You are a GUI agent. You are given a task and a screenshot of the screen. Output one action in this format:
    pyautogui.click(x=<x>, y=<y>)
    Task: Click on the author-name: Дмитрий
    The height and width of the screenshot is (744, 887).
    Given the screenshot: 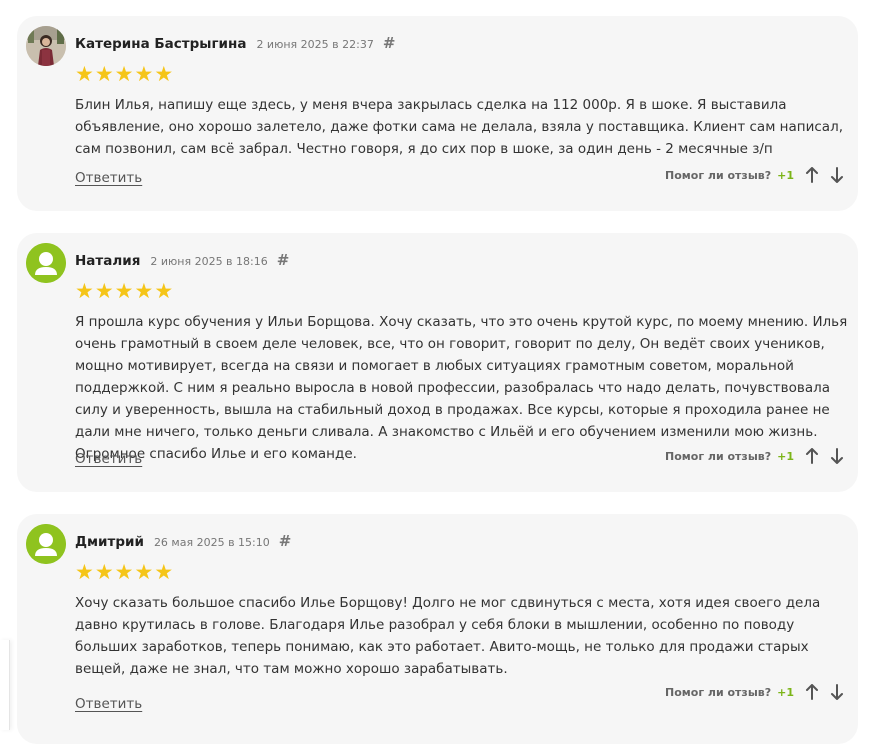 What is the action you would take?
    pyautogui.click(x=109, y=542)
    